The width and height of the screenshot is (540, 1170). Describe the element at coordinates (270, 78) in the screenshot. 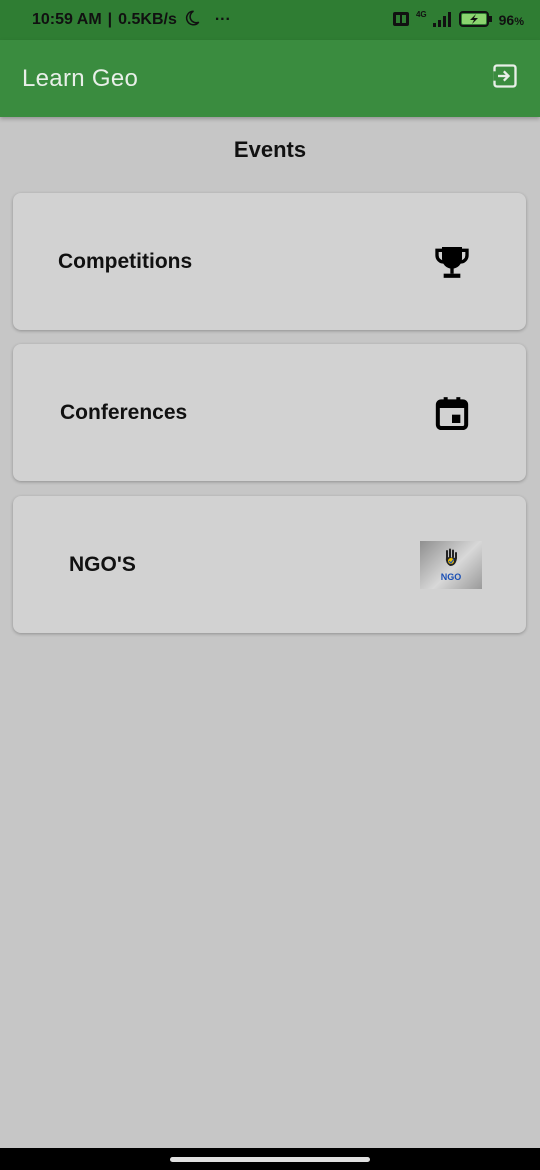

I see `app-bar: Learn Geo` at that location.